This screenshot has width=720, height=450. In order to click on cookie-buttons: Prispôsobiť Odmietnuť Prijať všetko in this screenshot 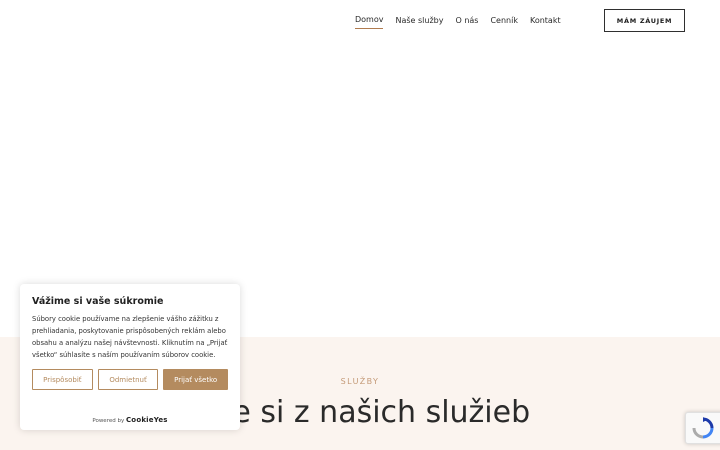, I will do `click(130, 379)`.